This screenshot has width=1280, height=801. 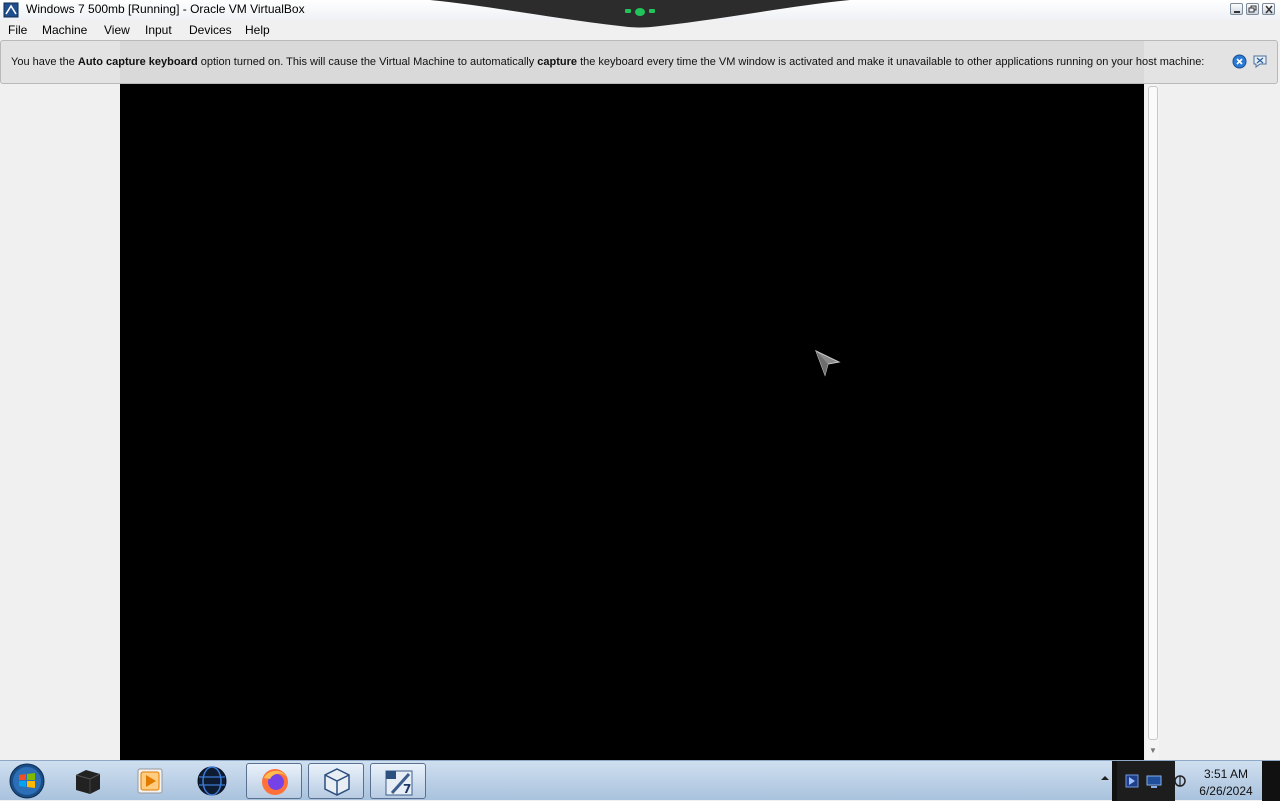 I want to click on scroll-down-arrow-icon: ▼, so click(x=1153, y=750).